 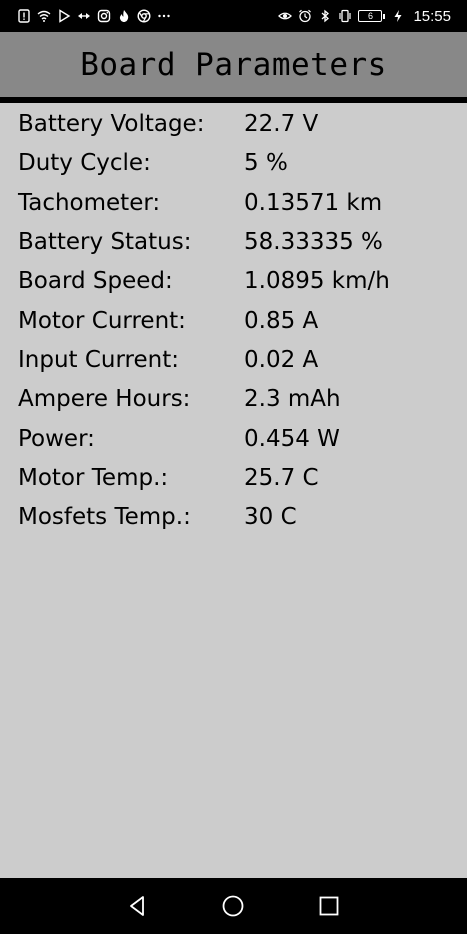 What do you see at coordinates (104, 16) in the screenshot?
I see `instagram-icon` at bounding box center [104, 16].